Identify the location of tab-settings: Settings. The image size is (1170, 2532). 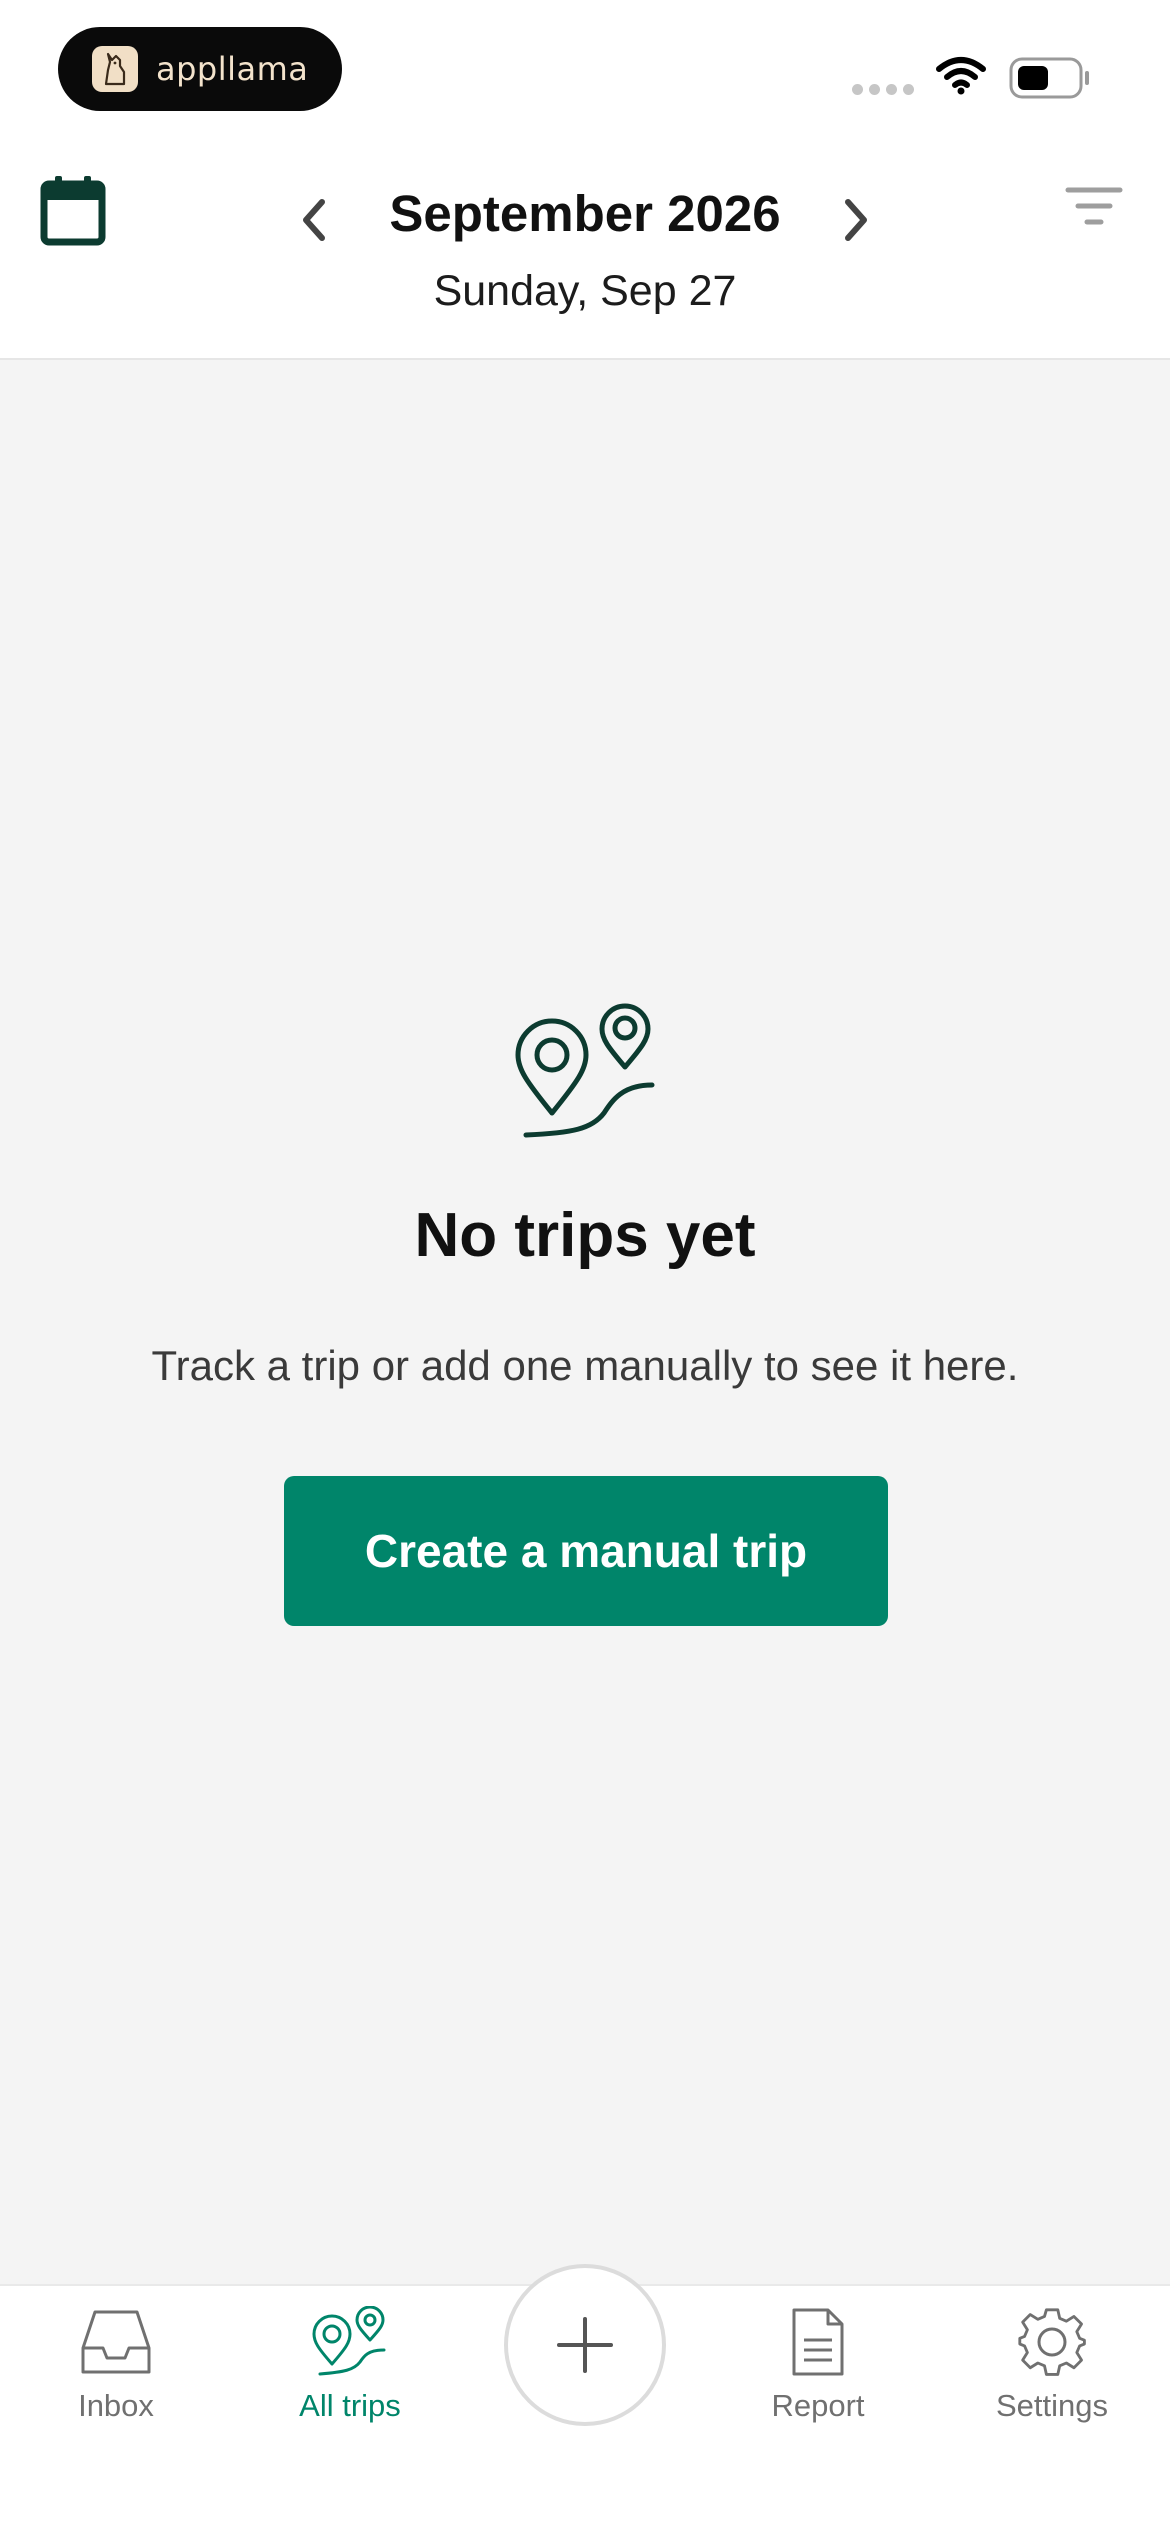
(1052, 2381).